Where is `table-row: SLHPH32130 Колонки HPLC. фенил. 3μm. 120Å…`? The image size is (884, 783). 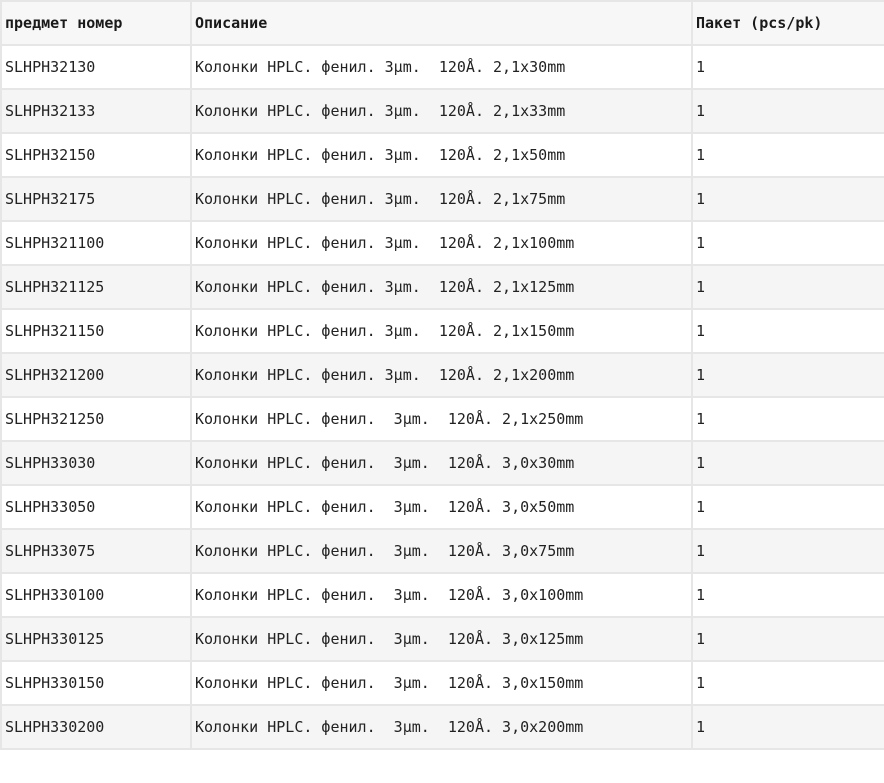
table-row: SLHPH32130 Колонки HPLC. фенил. 3μm. 120Å… is located at coordinates (442, 67).